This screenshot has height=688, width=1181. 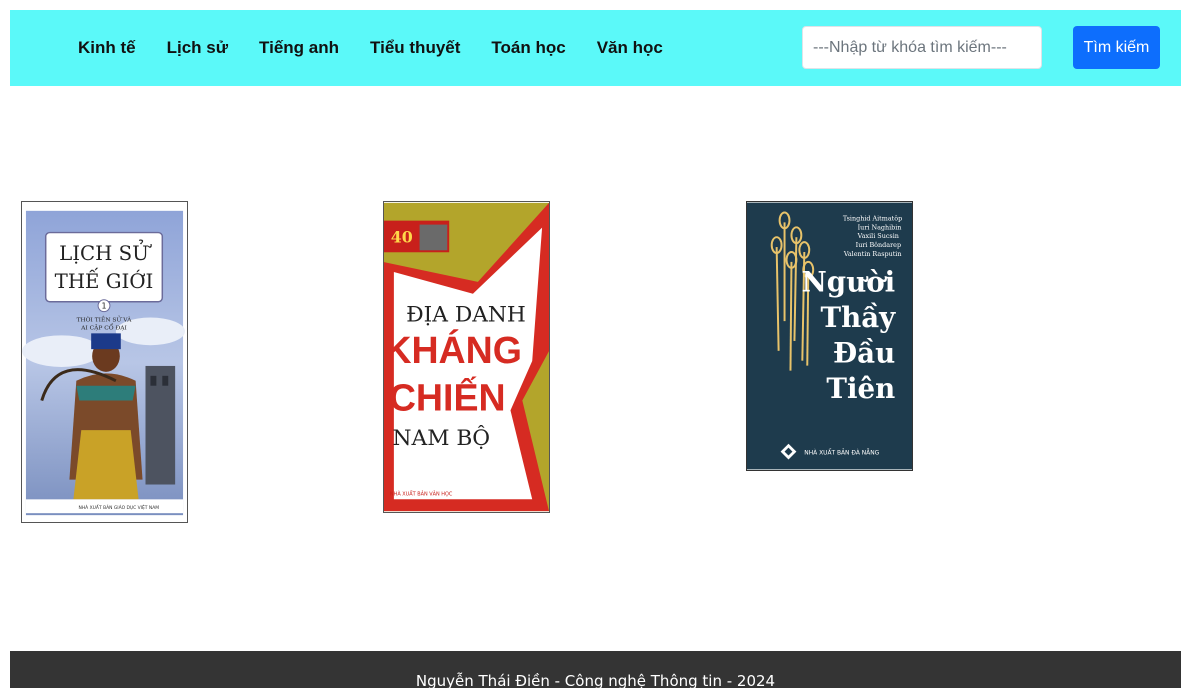 I want to click on book2-title-line3: CHIẾN, so click(x=447, y=397).